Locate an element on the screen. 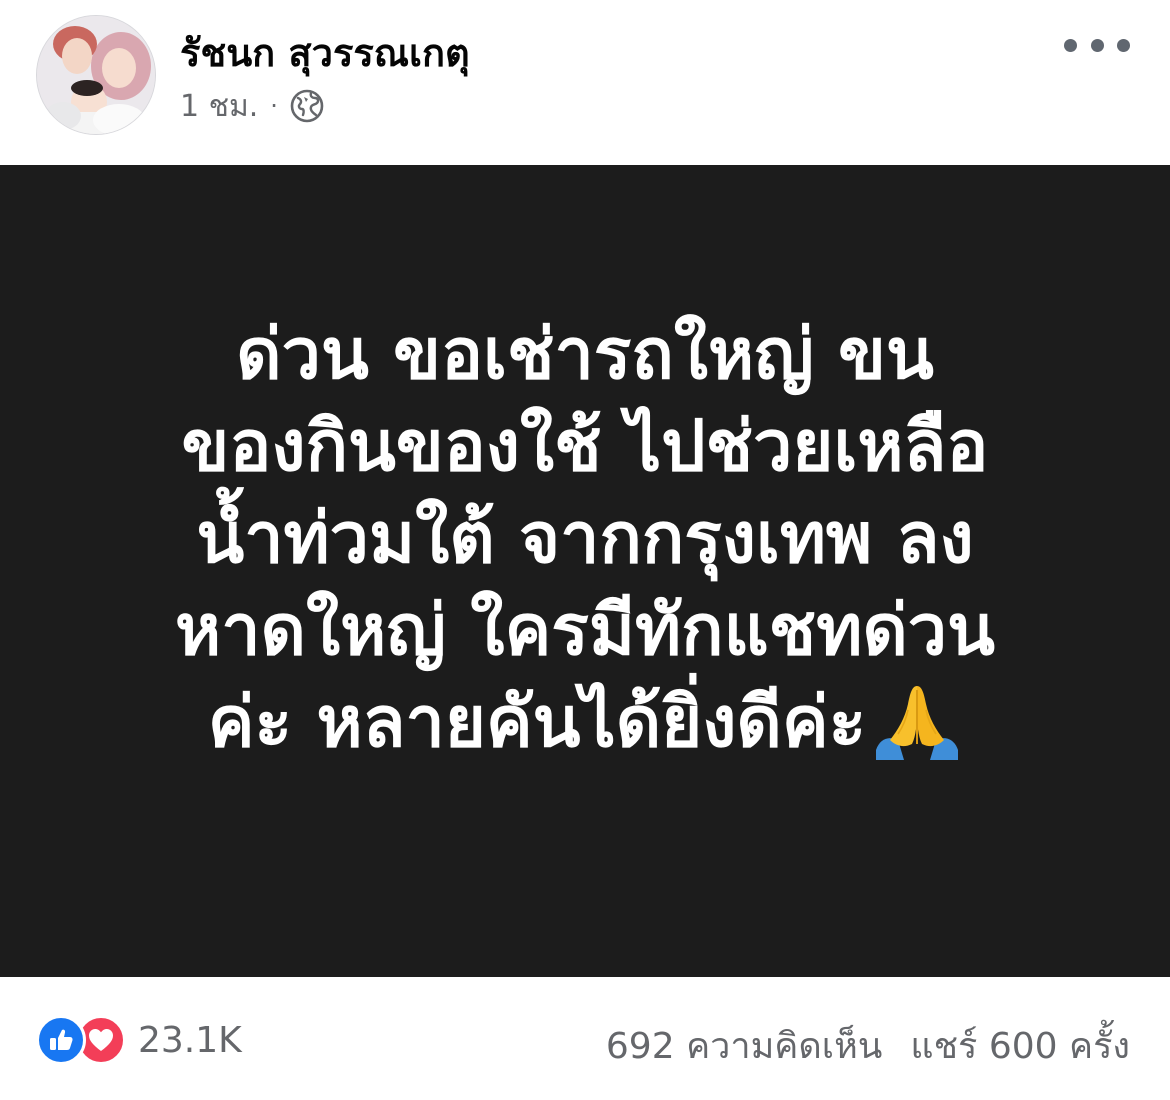  more-options-icon is located at coordinates (1097, 45).